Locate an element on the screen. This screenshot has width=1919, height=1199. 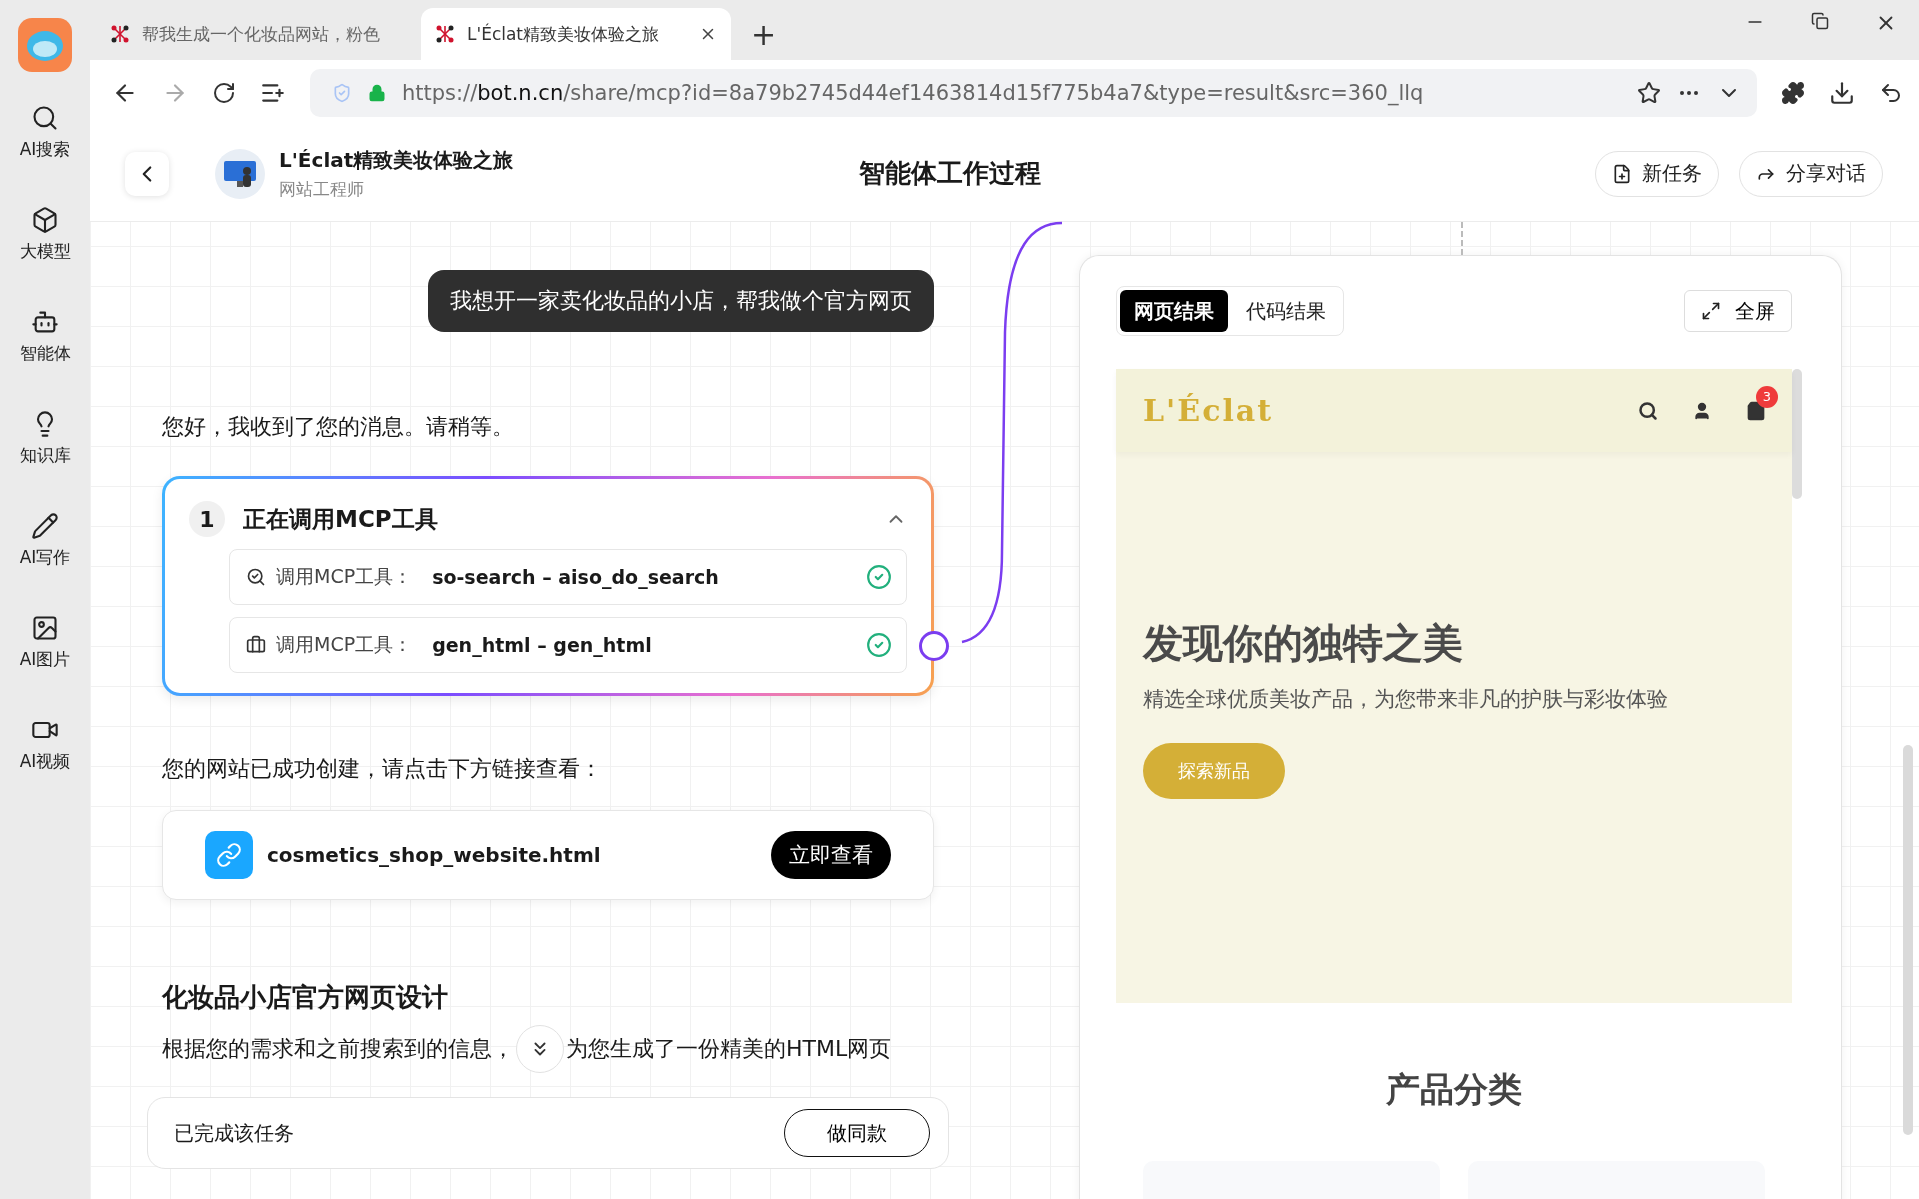
image-icon is located at coordinates (45, 628).